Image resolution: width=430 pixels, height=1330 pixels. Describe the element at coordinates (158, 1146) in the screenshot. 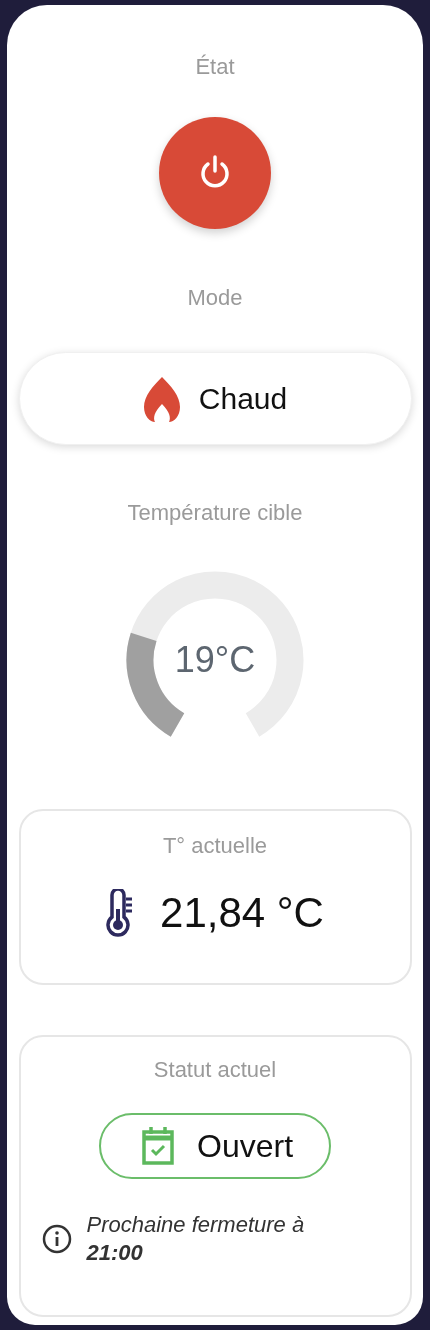

I see `calendar-check-icon` at that location.